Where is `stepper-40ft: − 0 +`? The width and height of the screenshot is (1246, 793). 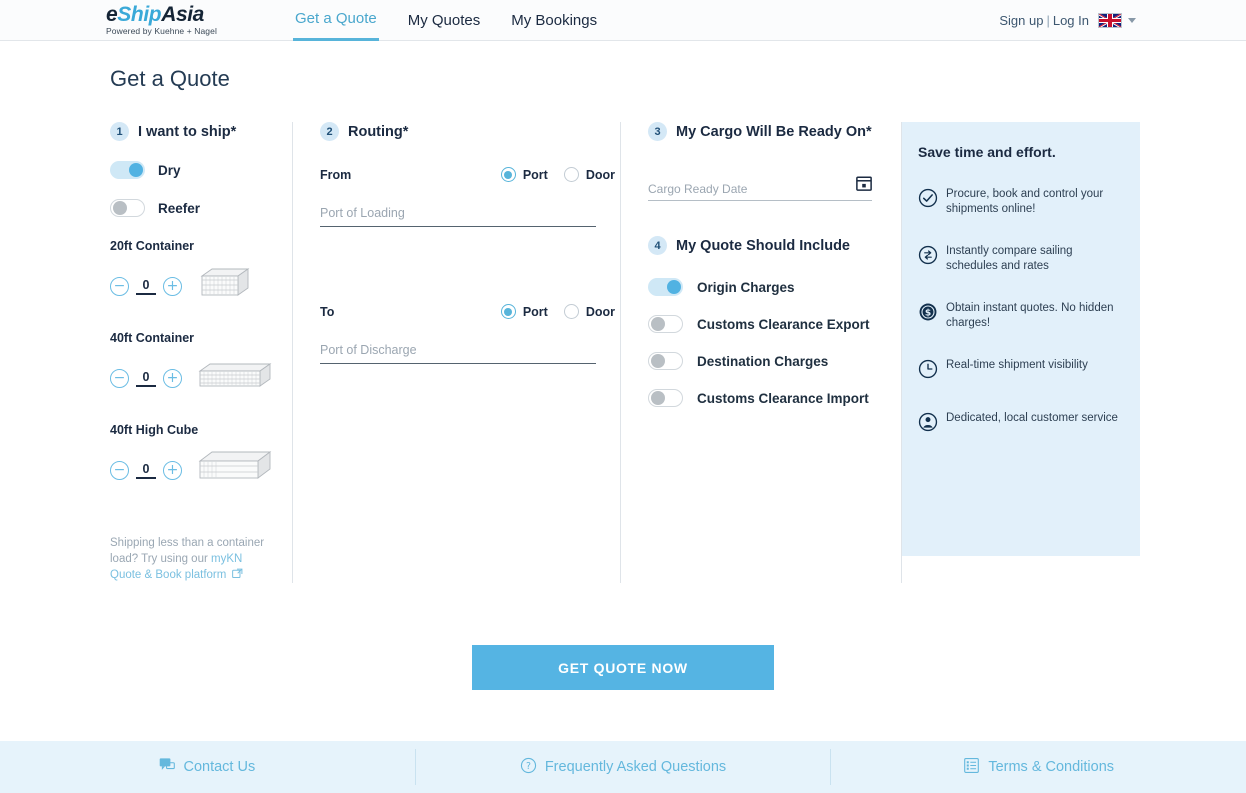 stepper-40ft: − 0 + is located at coordinates (146, 378).